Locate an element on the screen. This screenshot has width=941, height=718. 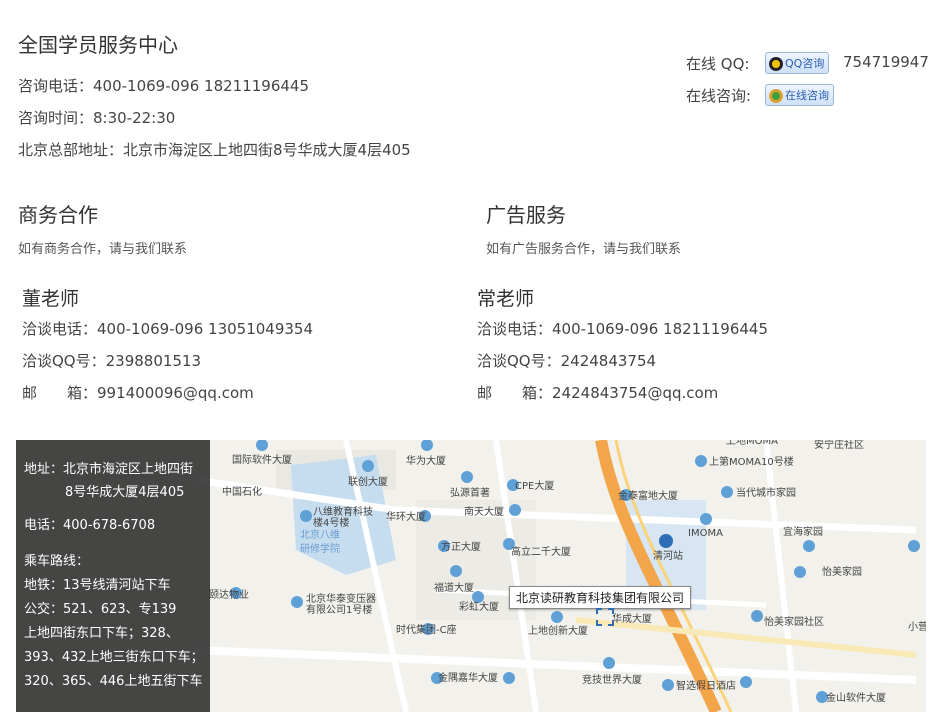
overlay-address-line2: 8号华成大厦4层405 is located at coordinates (125, 492).